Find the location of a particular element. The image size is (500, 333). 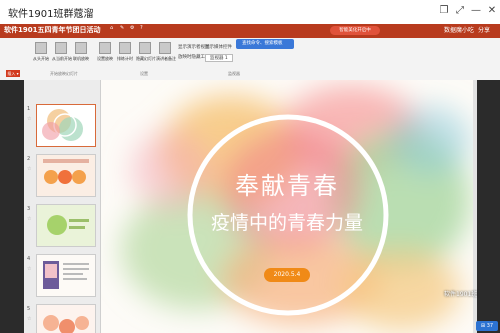

online-icon is located at coordinates (81, 48).